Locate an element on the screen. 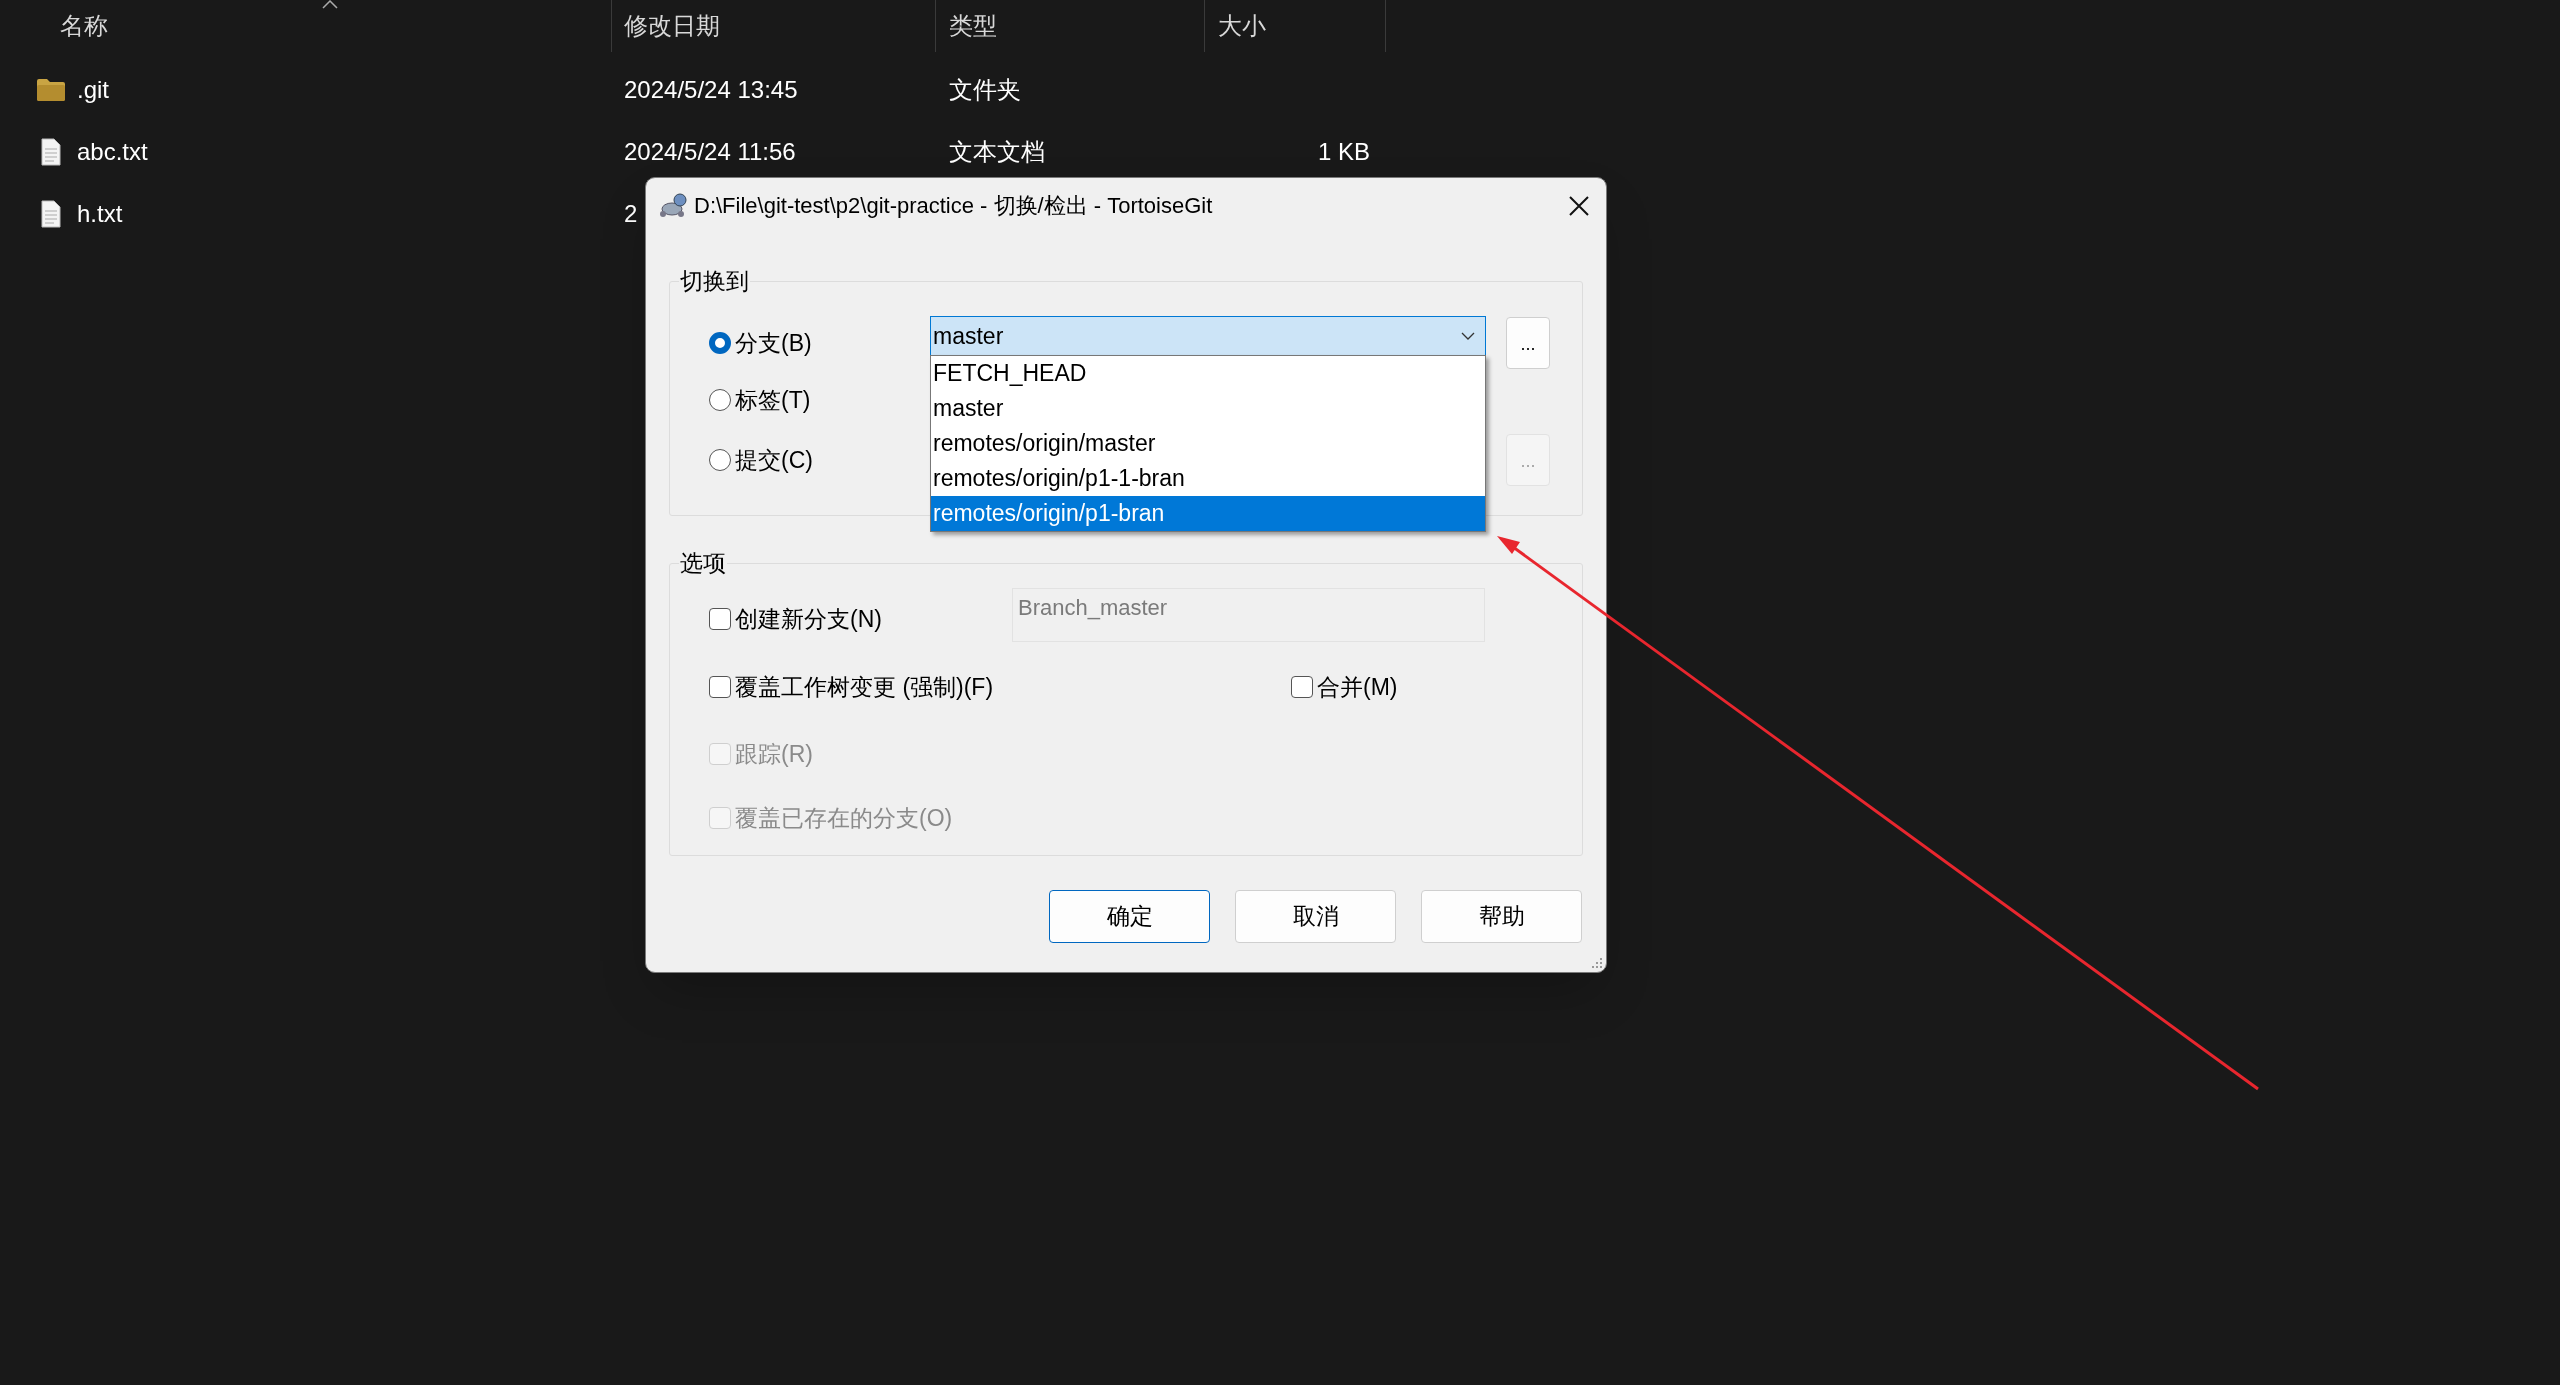  file-type: 文本文档 is located at coordinates (997, 151).